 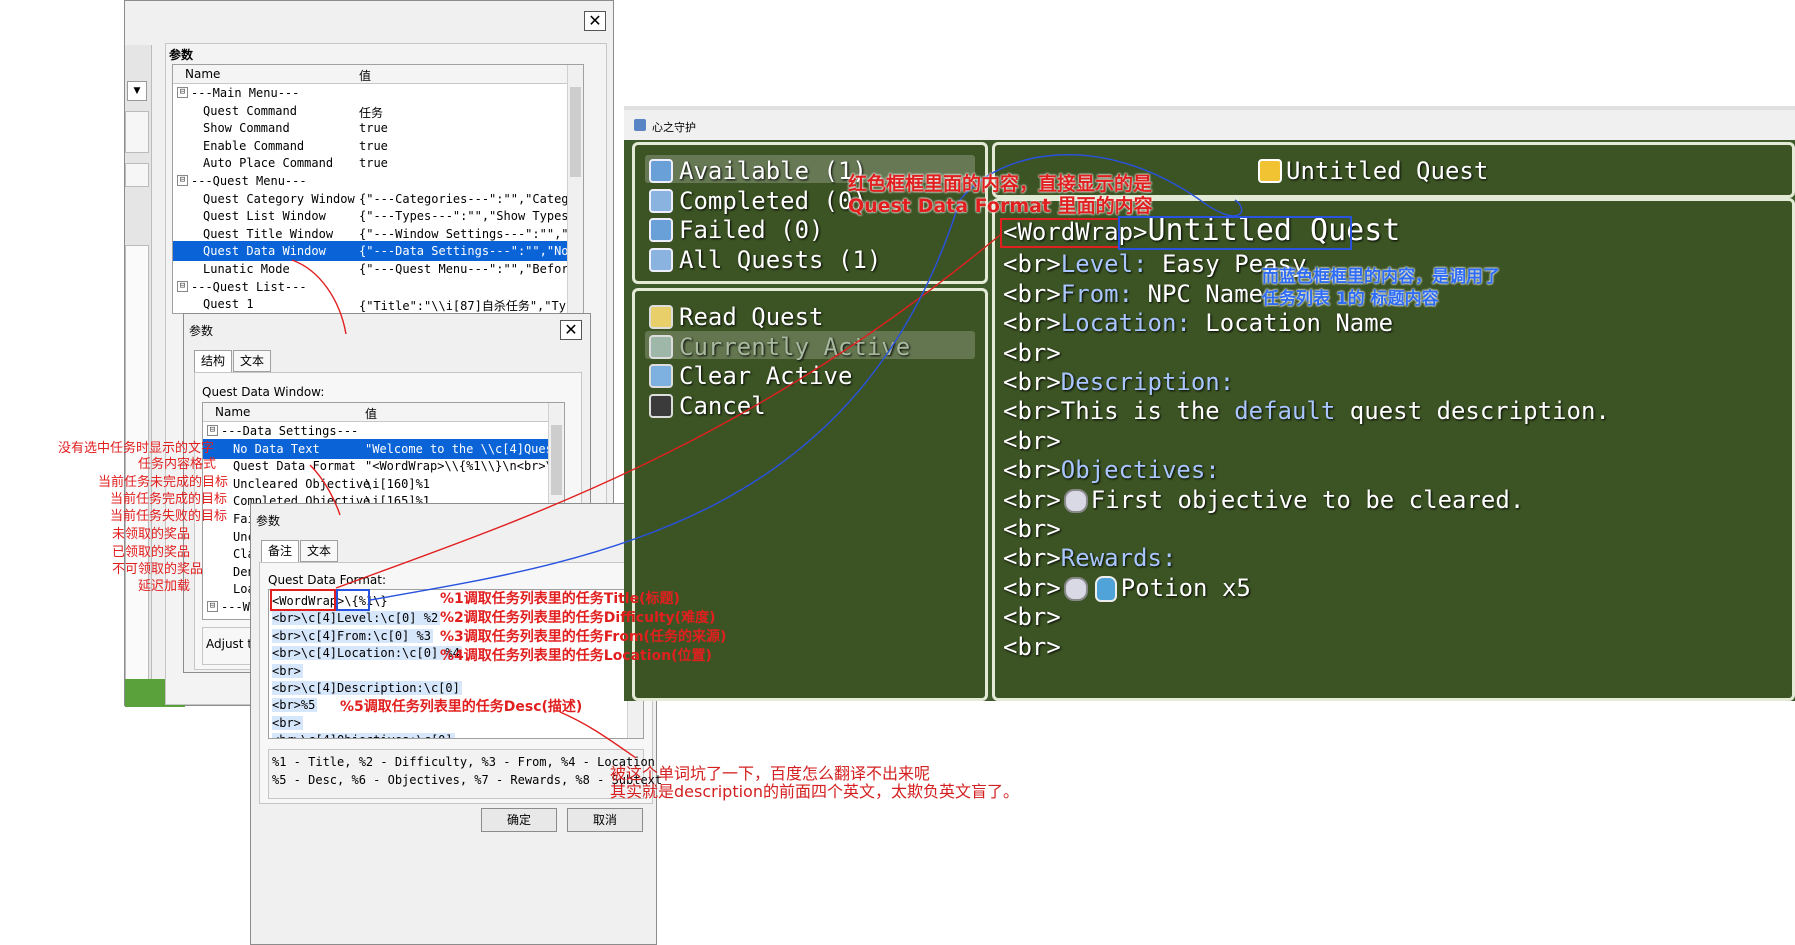 What do you see at coordinates (722, 406) in the screenshot?
I see `command-item: Cancel` at bounding box center [722, 406].